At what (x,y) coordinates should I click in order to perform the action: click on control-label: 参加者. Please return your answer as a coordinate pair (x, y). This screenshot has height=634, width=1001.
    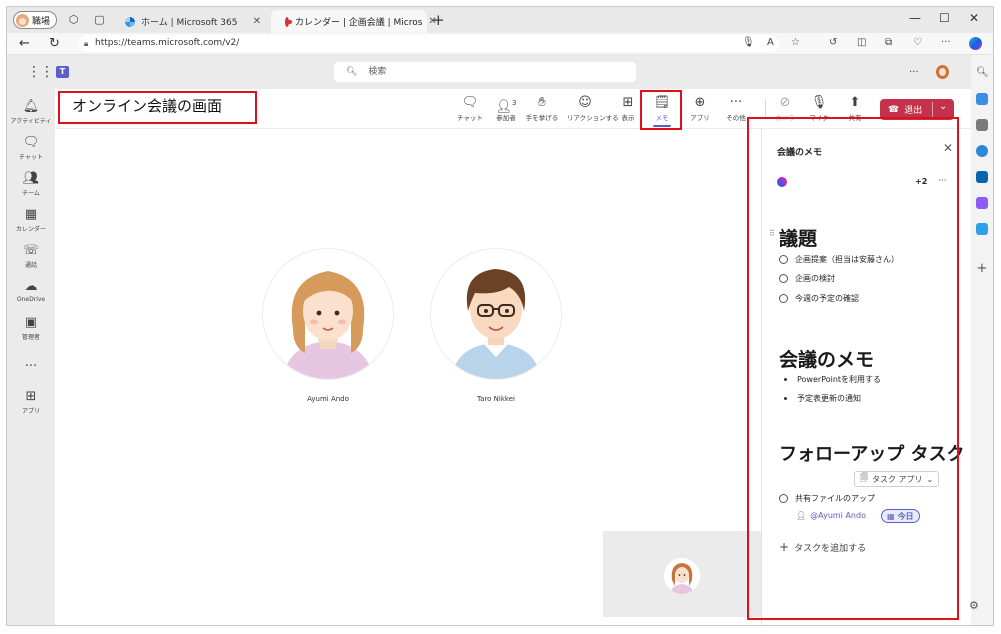
    Looking at the image, I should click on (506, 118).